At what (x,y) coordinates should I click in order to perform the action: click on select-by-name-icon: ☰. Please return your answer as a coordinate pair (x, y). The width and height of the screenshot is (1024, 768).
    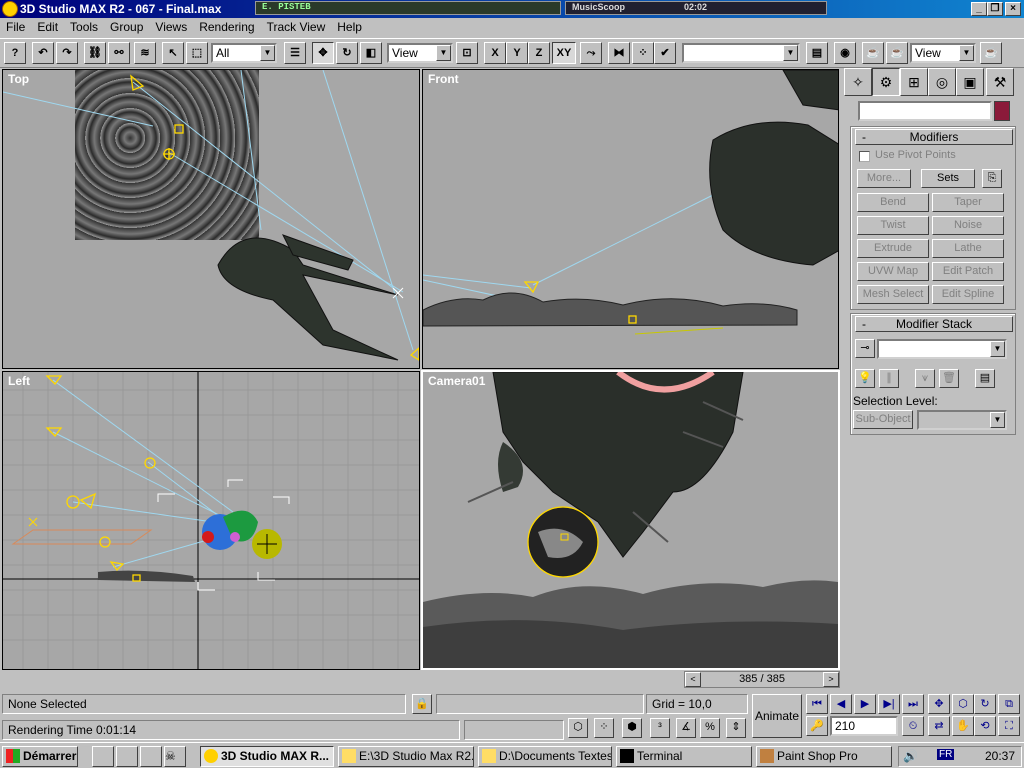
    Looking at the image, I should click on (295, 53).